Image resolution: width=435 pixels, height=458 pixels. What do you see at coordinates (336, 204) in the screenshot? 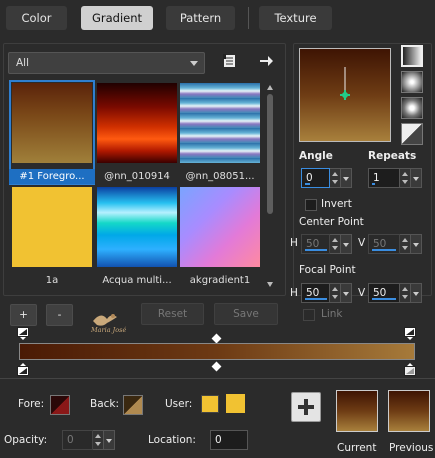
I see `invert-label: Invert` at bounding box center [336, 204].